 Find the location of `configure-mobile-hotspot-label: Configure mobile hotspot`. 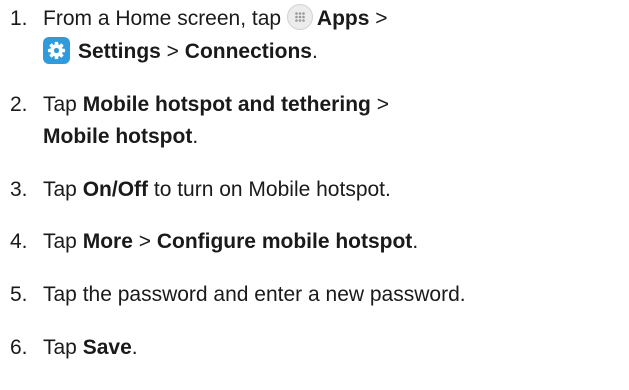

configure-mobile-hotspot-label: Configure mobile hotspot is located at coordinates (284, 241).